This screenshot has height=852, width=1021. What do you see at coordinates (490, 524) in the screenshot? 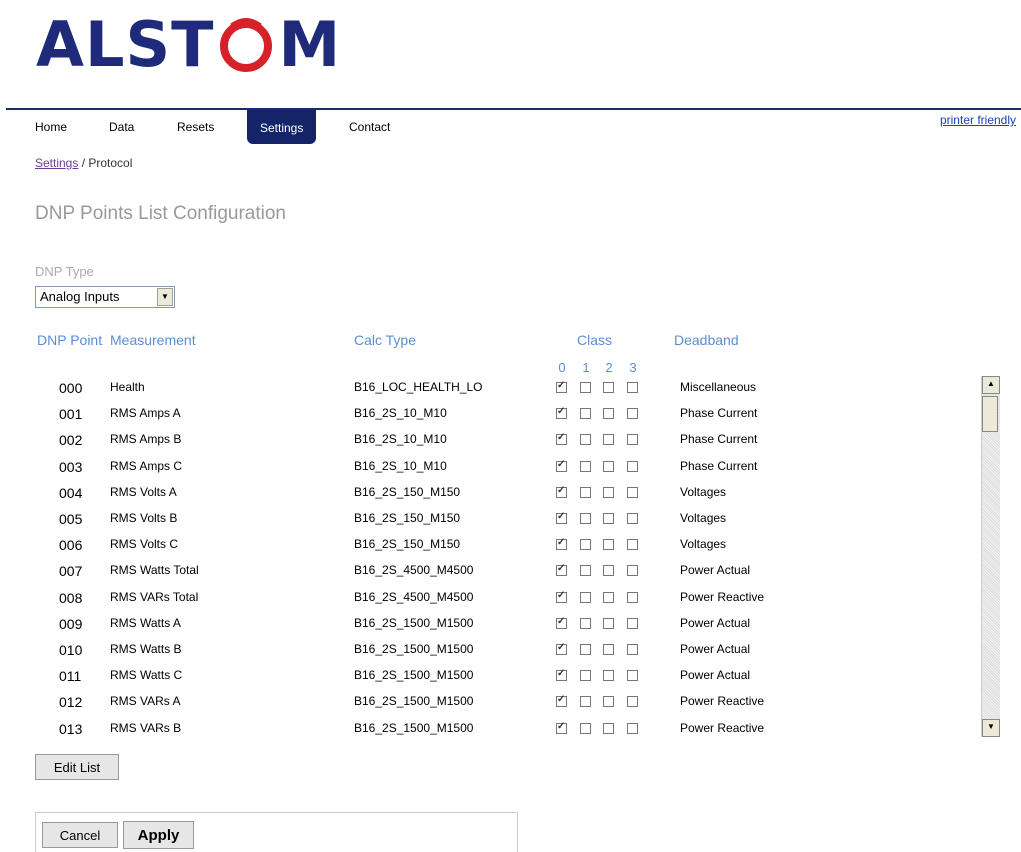
I see `table-row: 005 RMS Volts B B16_2S_150_M150 Voltages` at bounding box center [490, 524].